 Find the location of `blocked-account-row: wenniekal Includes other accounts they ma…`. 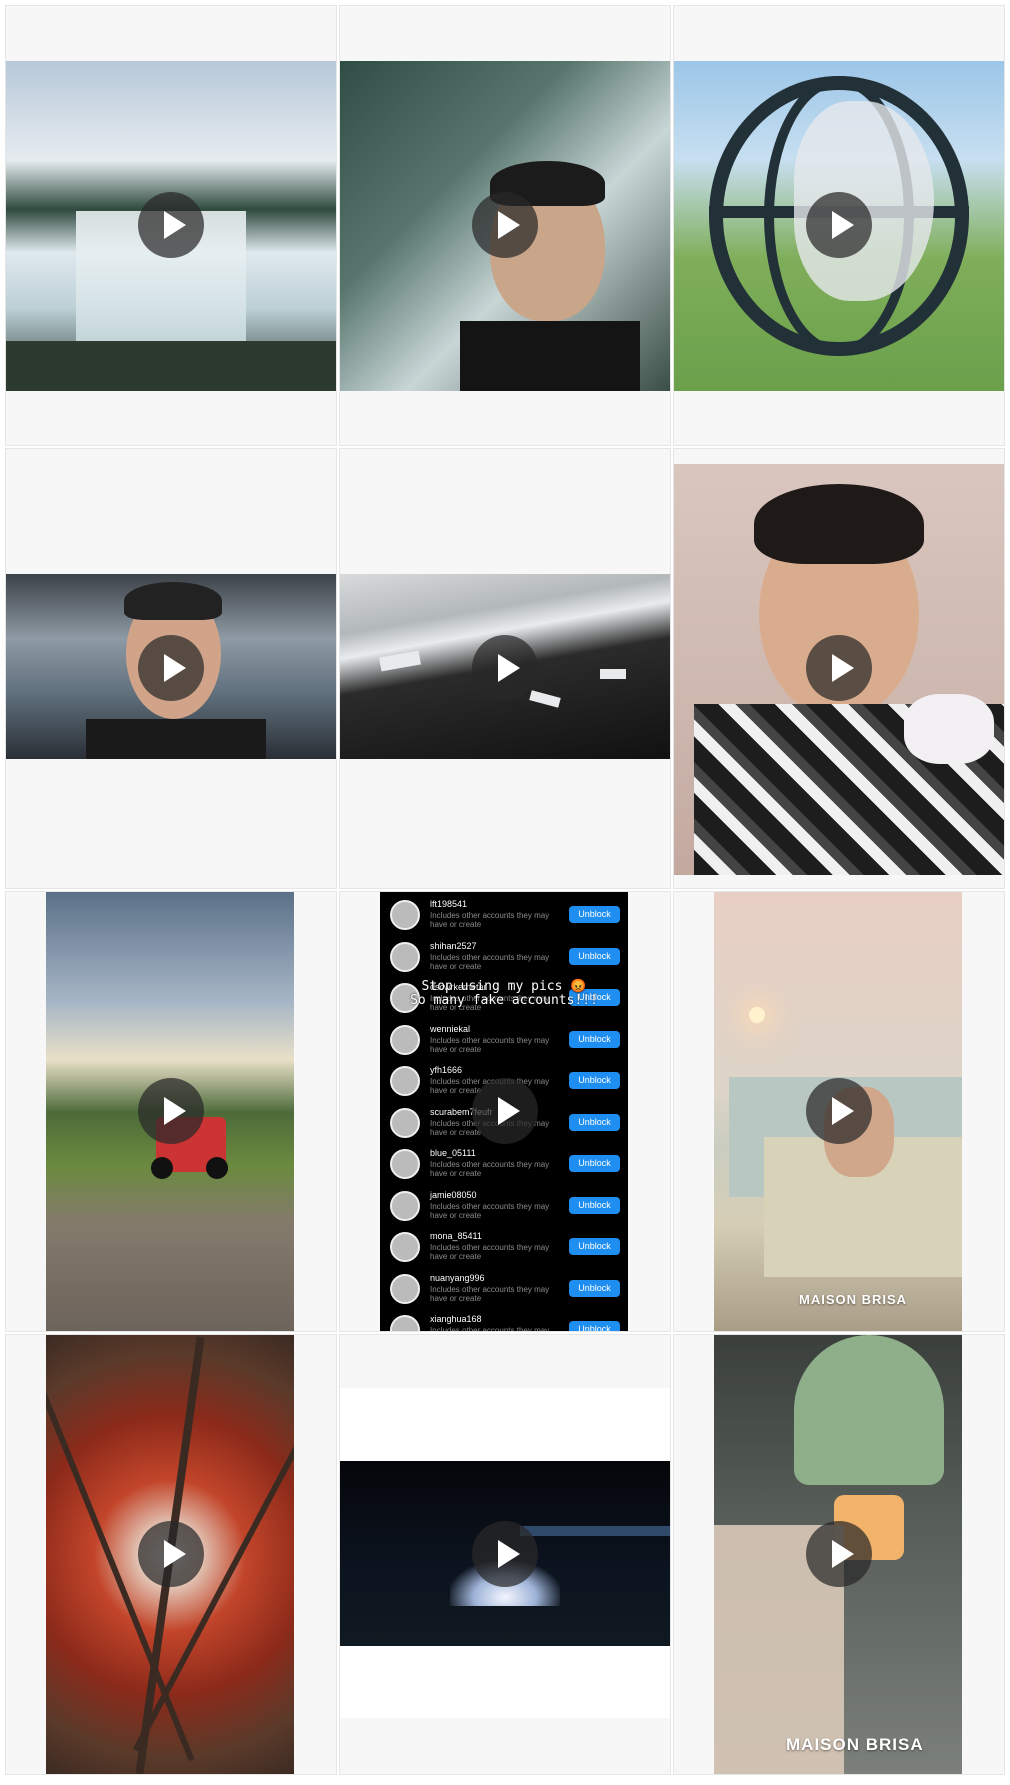

blocked-account-row: wenniekal Includes other accounts they ma… is located at coordinates (504, 1040).